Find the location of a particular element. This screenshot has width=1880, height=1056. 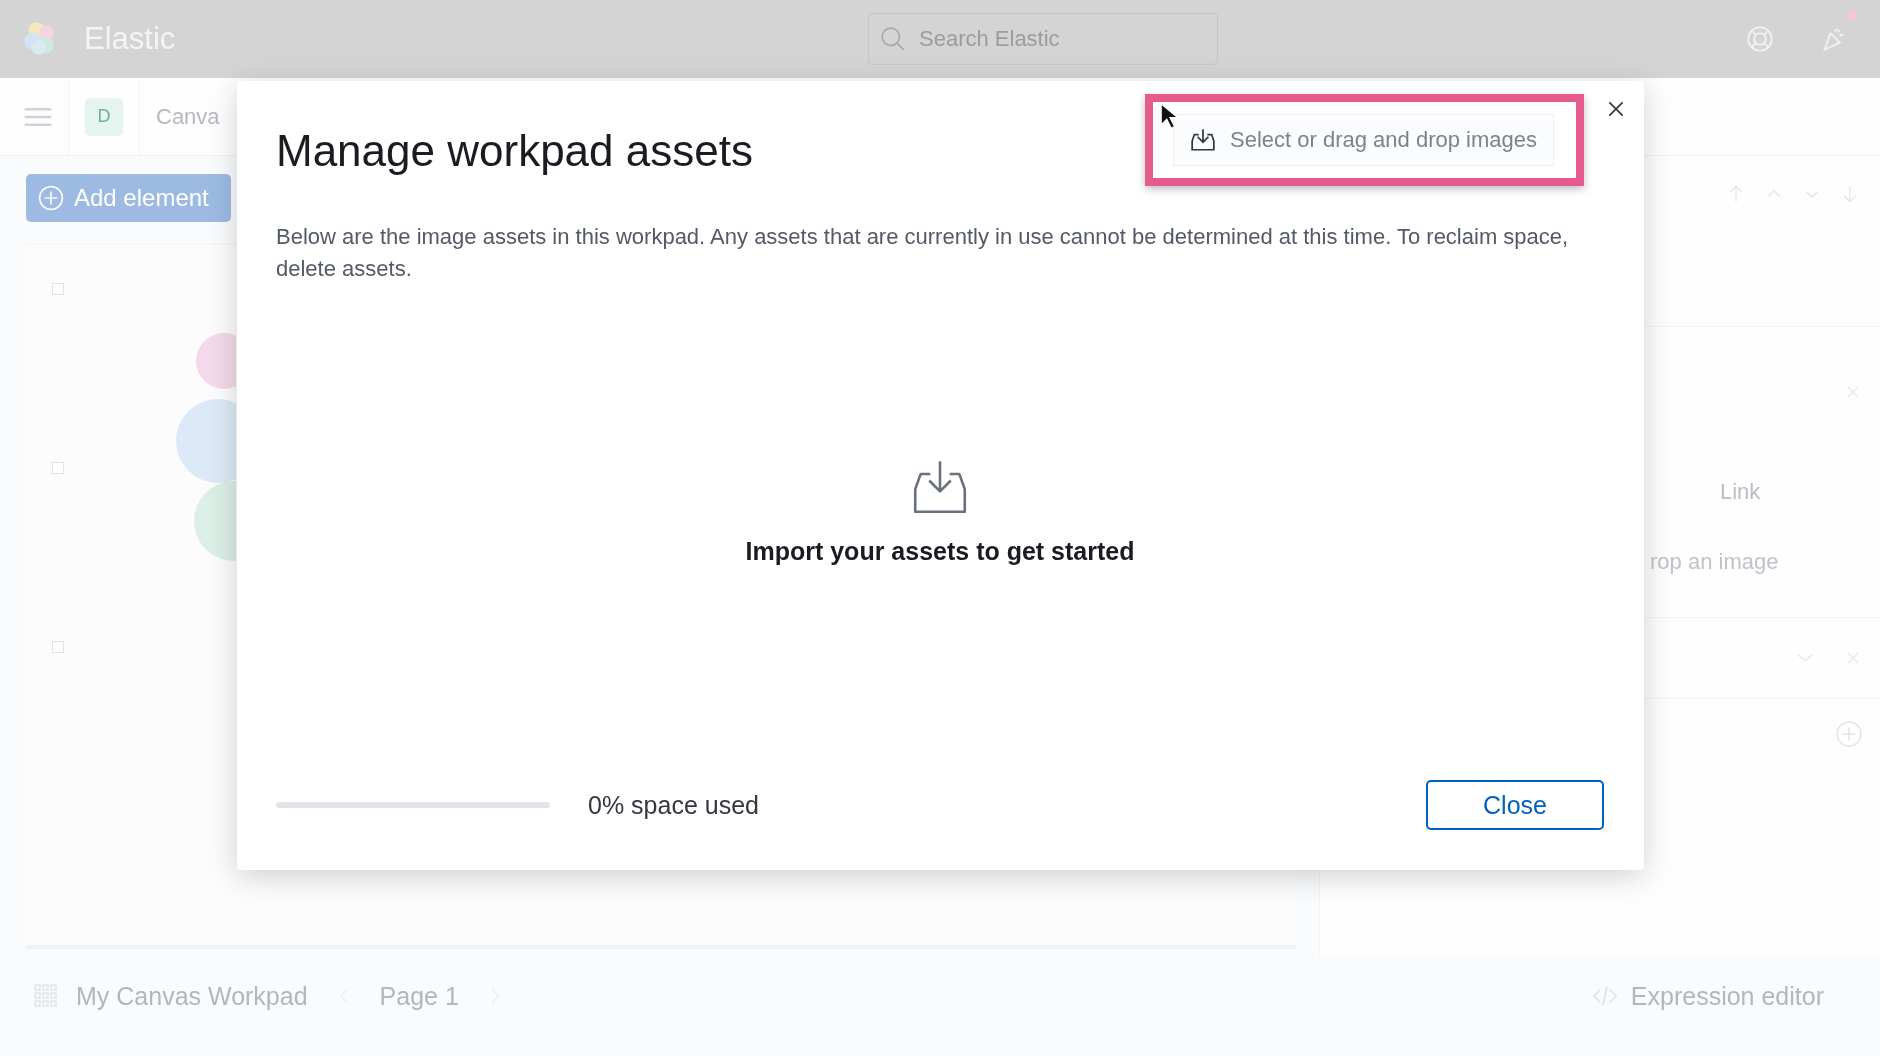

expression-editor-button: Expression editor is located at coordinates (1708, 996).